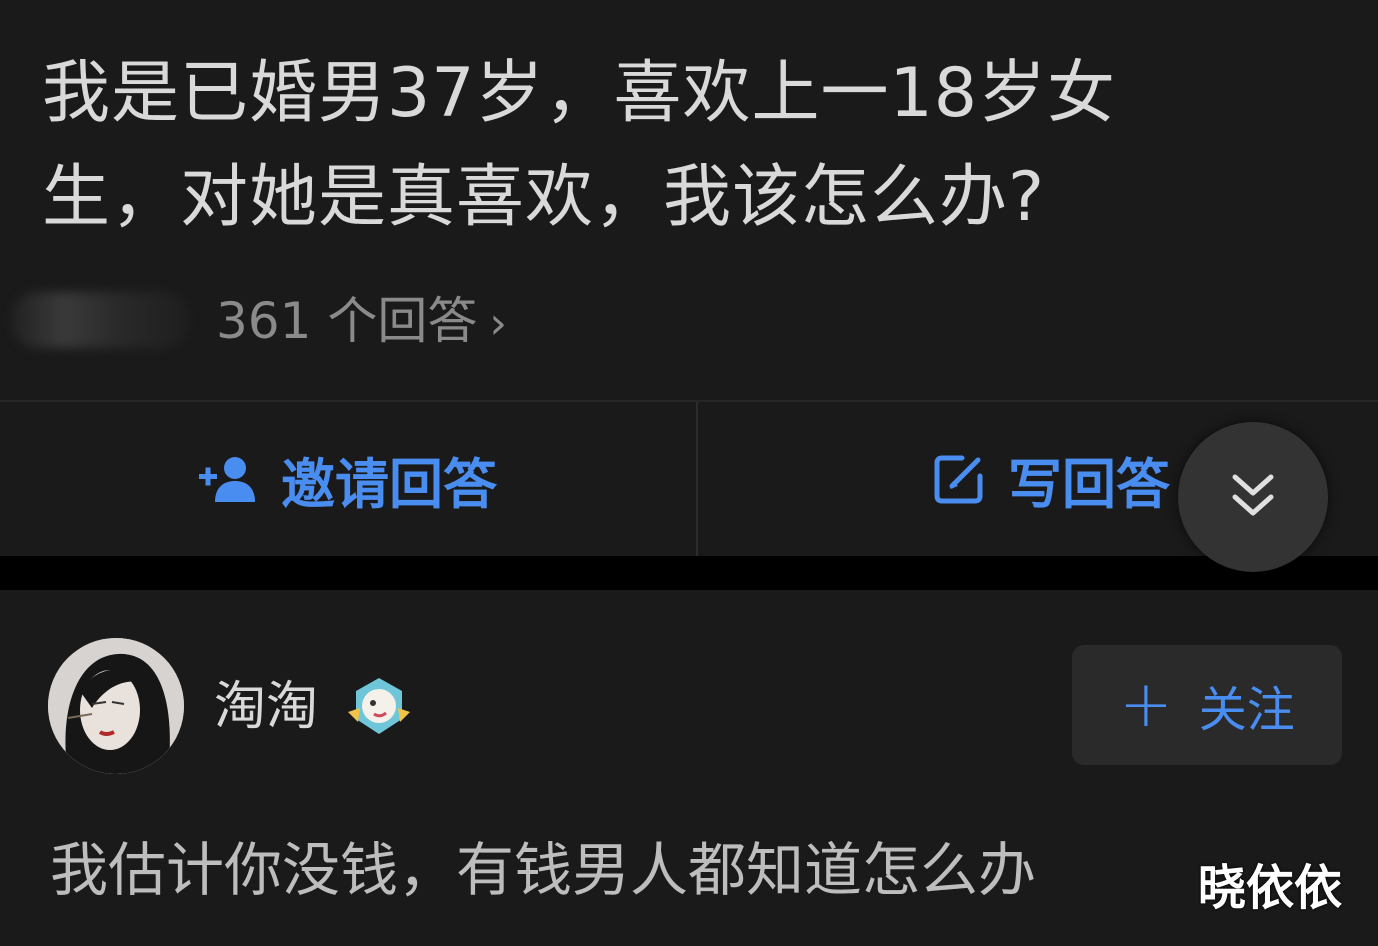  I want to click on write-answer-label: 写回答, so click(1089, 484).